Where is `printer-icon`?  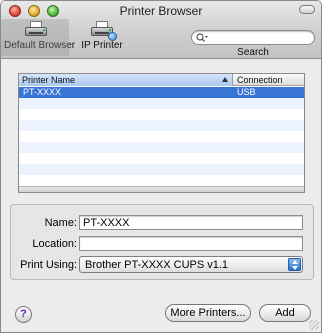 printer-icon is located at coordinates (36, 29).